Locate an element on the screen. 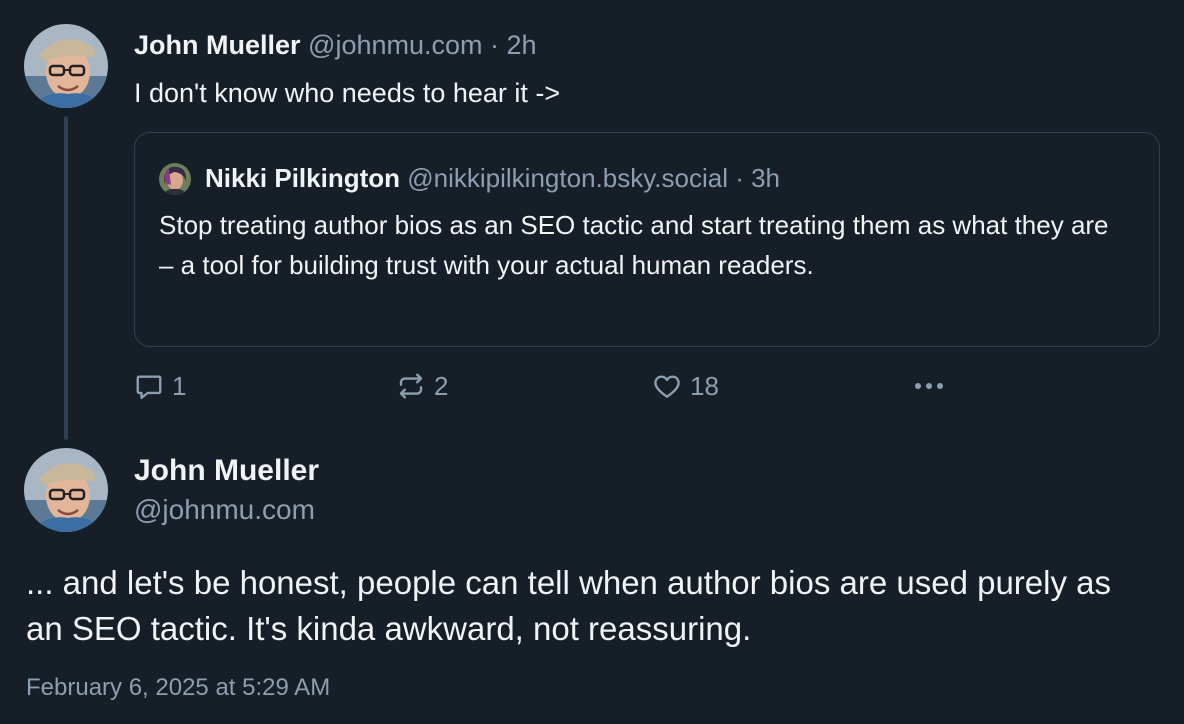 The image size is (1184, 724). thread-line is located at coordinates (66, 278).